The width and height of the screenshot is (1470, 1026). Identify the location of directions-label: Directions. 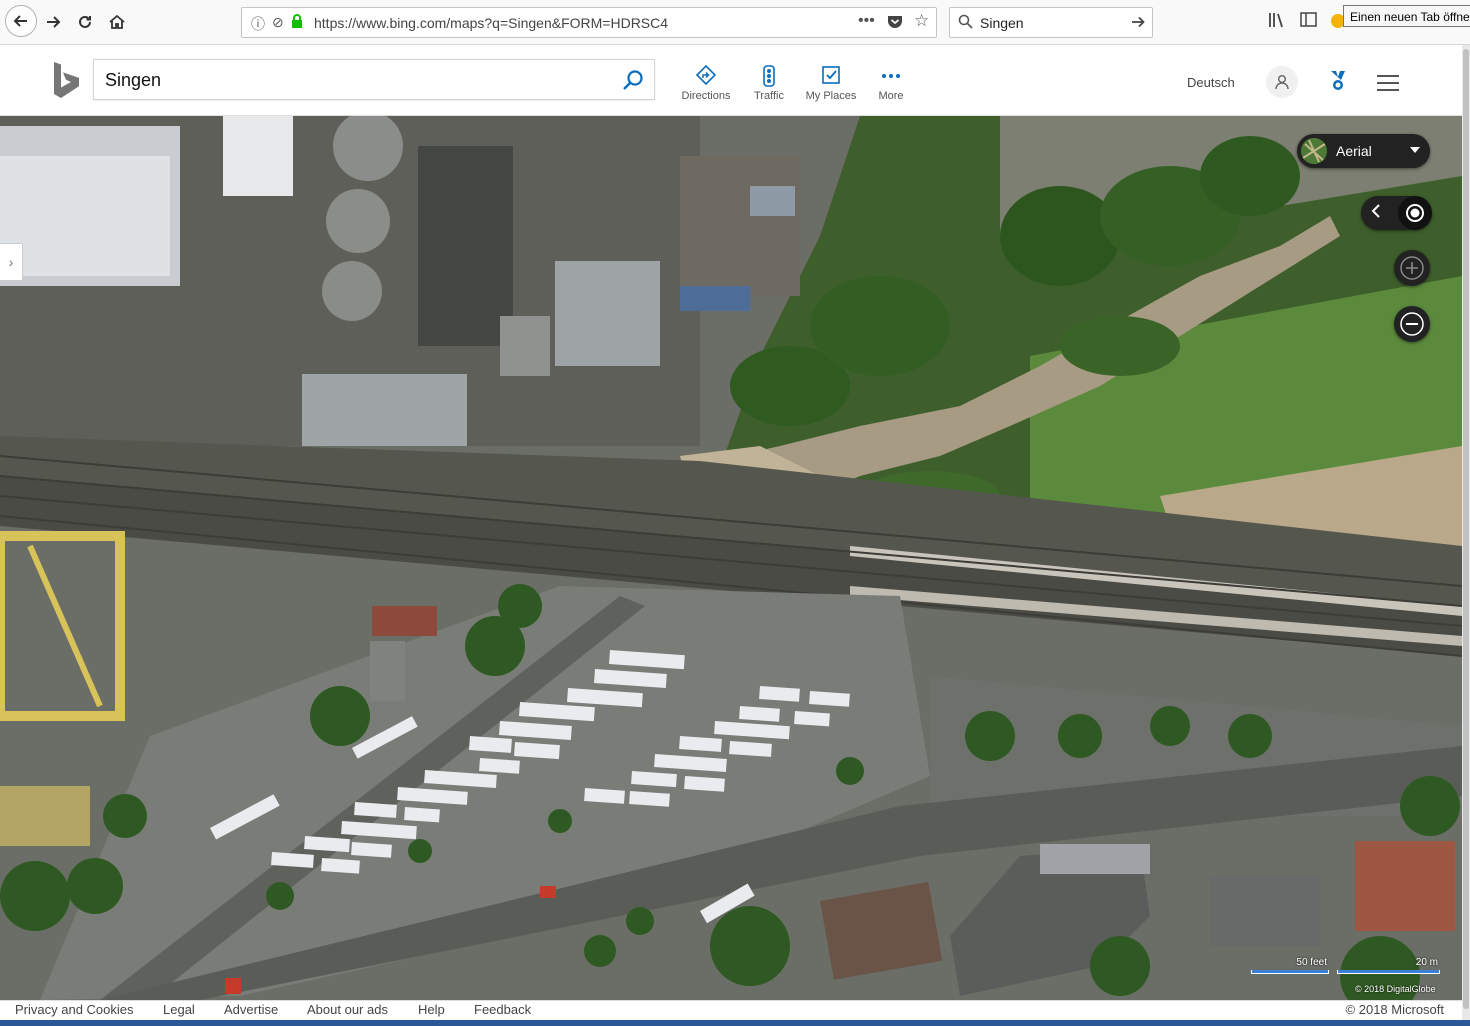
(706, 96).